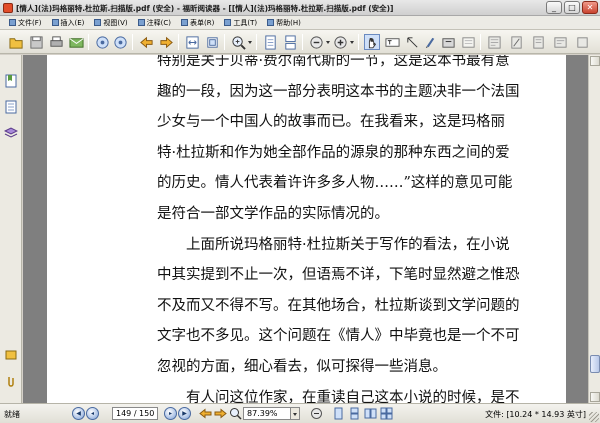 The width and height of the screenshot is (600, 423). I want to click on snapshot-icon, so click(412, 42).